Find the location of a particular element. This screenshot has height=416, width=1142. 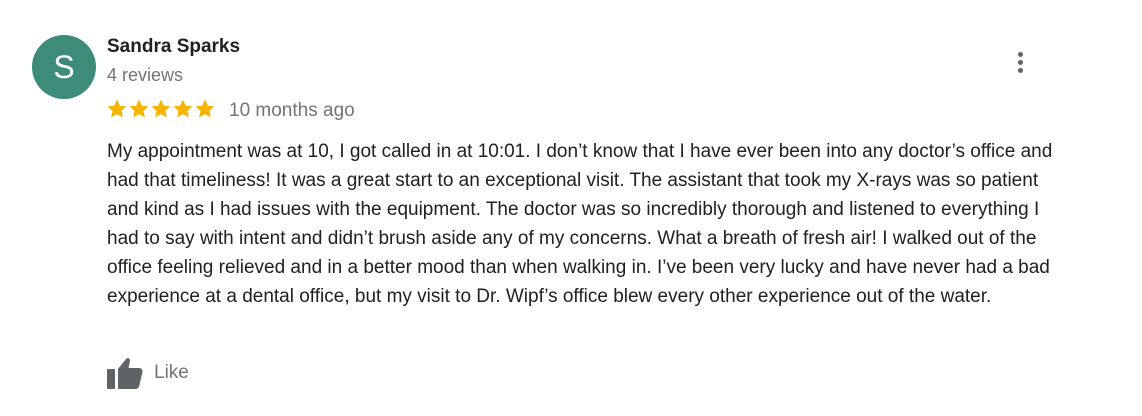

more-options-button is located at coordinates (1020, 62).